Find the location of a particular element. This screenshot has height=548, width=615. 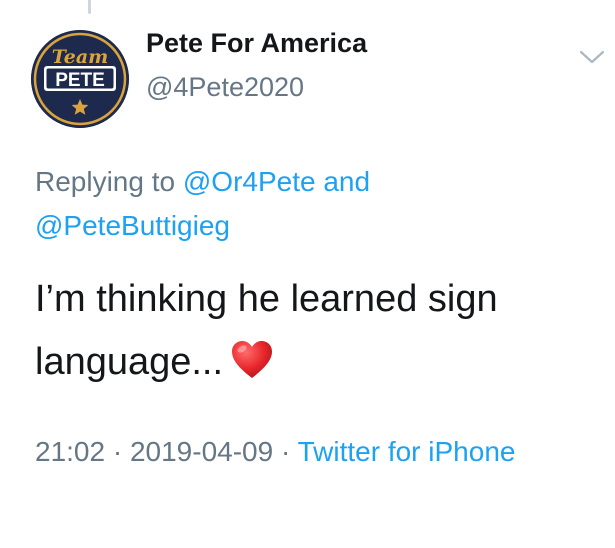

mention-petebuttigieg: @PeteButtigieg is located at coordinates (132, 225).